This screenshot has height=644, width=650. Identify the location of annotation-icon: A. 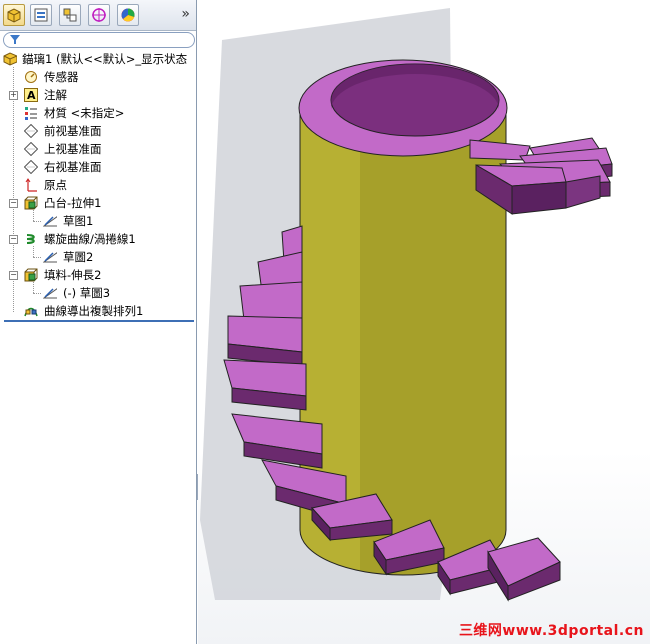
(31, 95).